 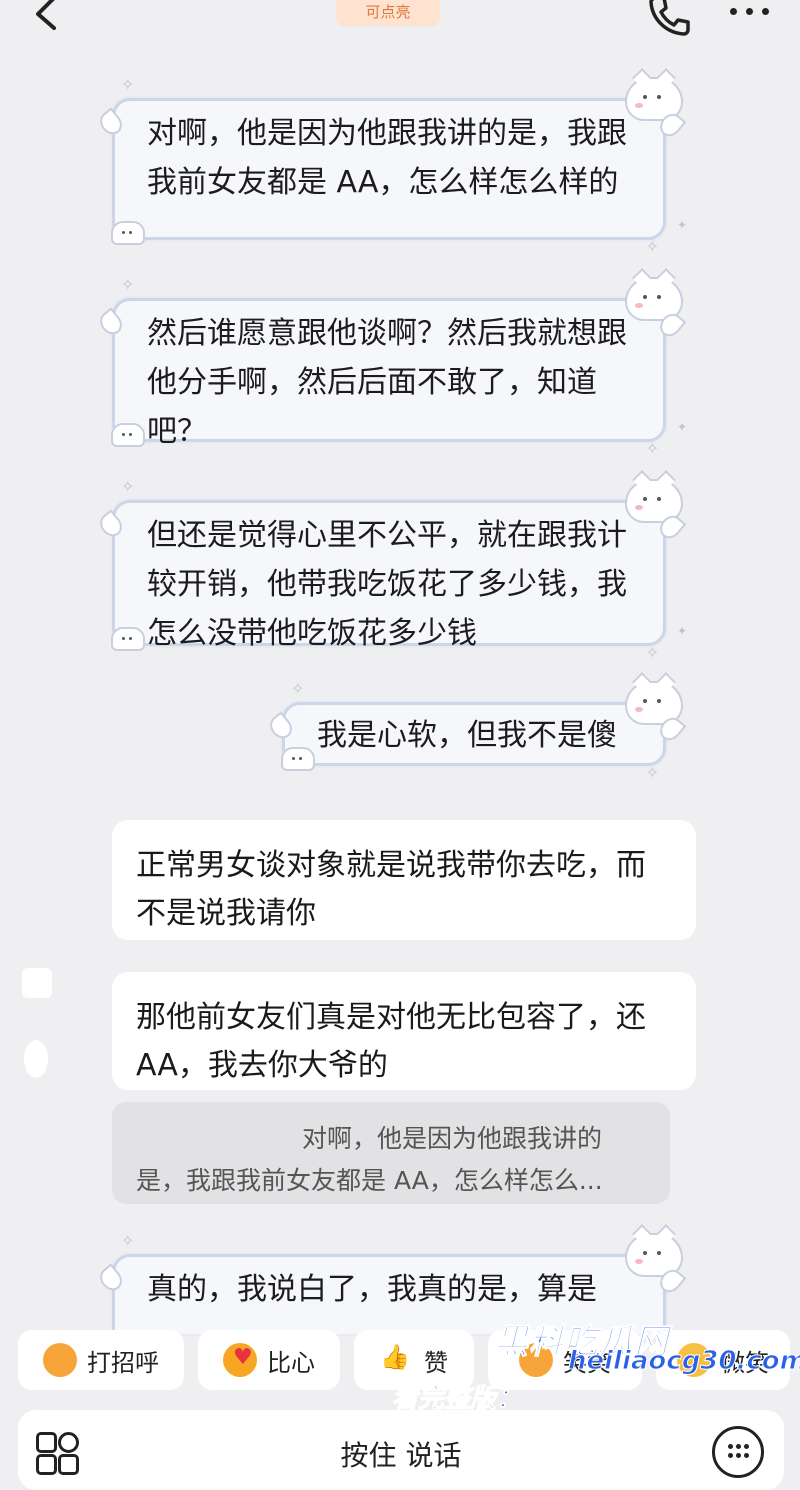 I want to click on message-bubble: 然后谁愿意跟他谈啊？然后我就想跟他分手啊，然后后面不敢了，知道吧？ ✧ ✧ ✦, so click(x=391, y=367).